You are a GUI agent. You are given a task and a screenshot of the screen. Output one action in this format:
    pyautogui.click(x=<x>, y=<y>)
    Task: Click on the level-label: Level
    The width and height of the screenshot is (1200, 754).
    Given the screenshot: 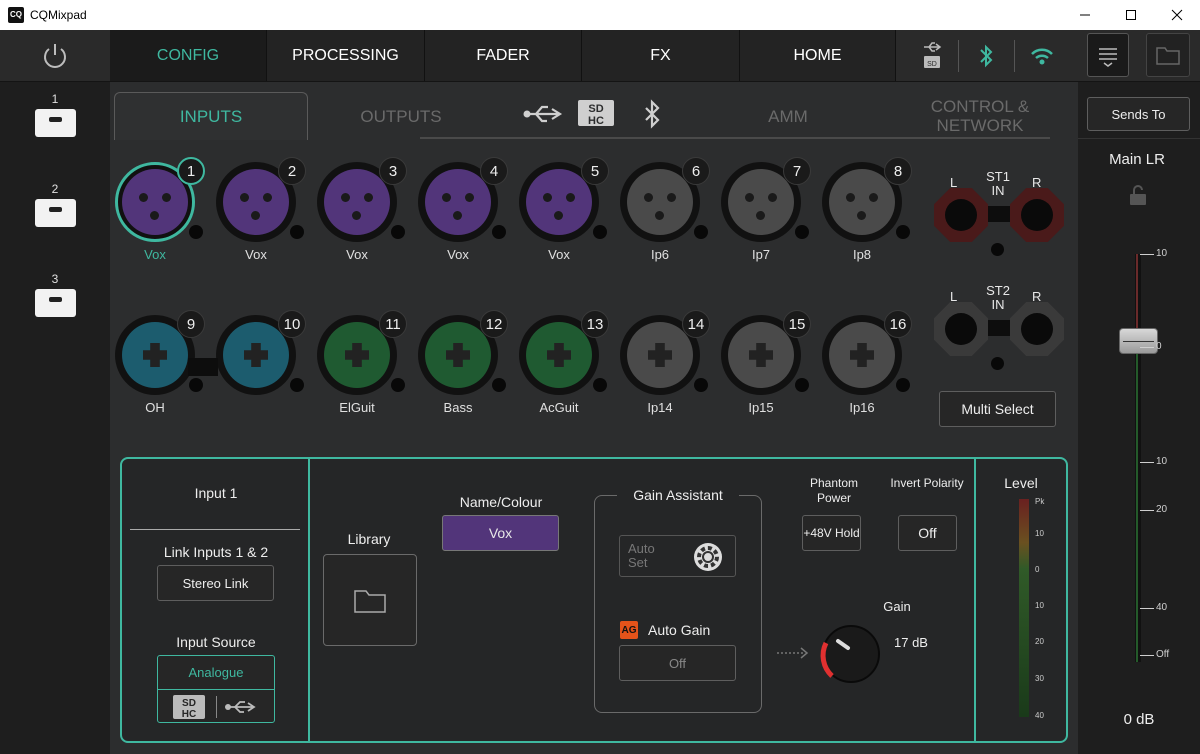 What is the action you would take?
    pyautogui.click(x=1021, y=483)
    